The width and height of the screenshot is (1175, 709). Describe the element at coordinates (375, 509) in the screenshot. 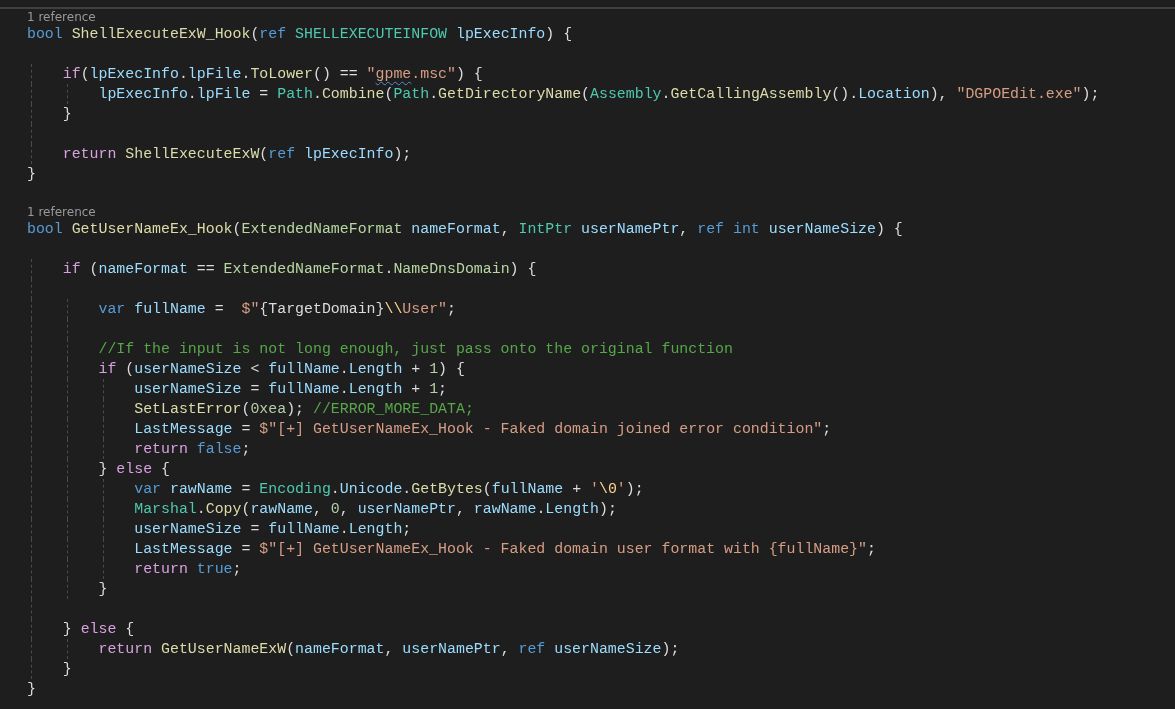

I see `code-line: Marshal.Copy(rawName, 0, userNamePtr, rawName.Length);` at that location.